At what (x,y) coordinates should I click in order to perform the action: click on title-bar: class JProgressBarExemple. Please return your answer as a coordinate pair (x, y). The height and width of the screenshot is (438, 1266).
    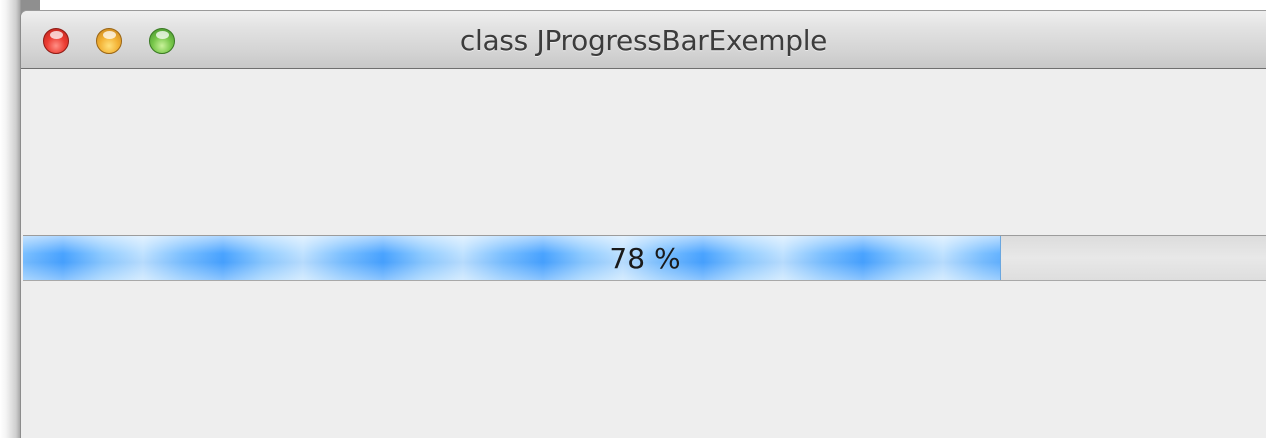
    Looking at the image, I should click on (643, 40).